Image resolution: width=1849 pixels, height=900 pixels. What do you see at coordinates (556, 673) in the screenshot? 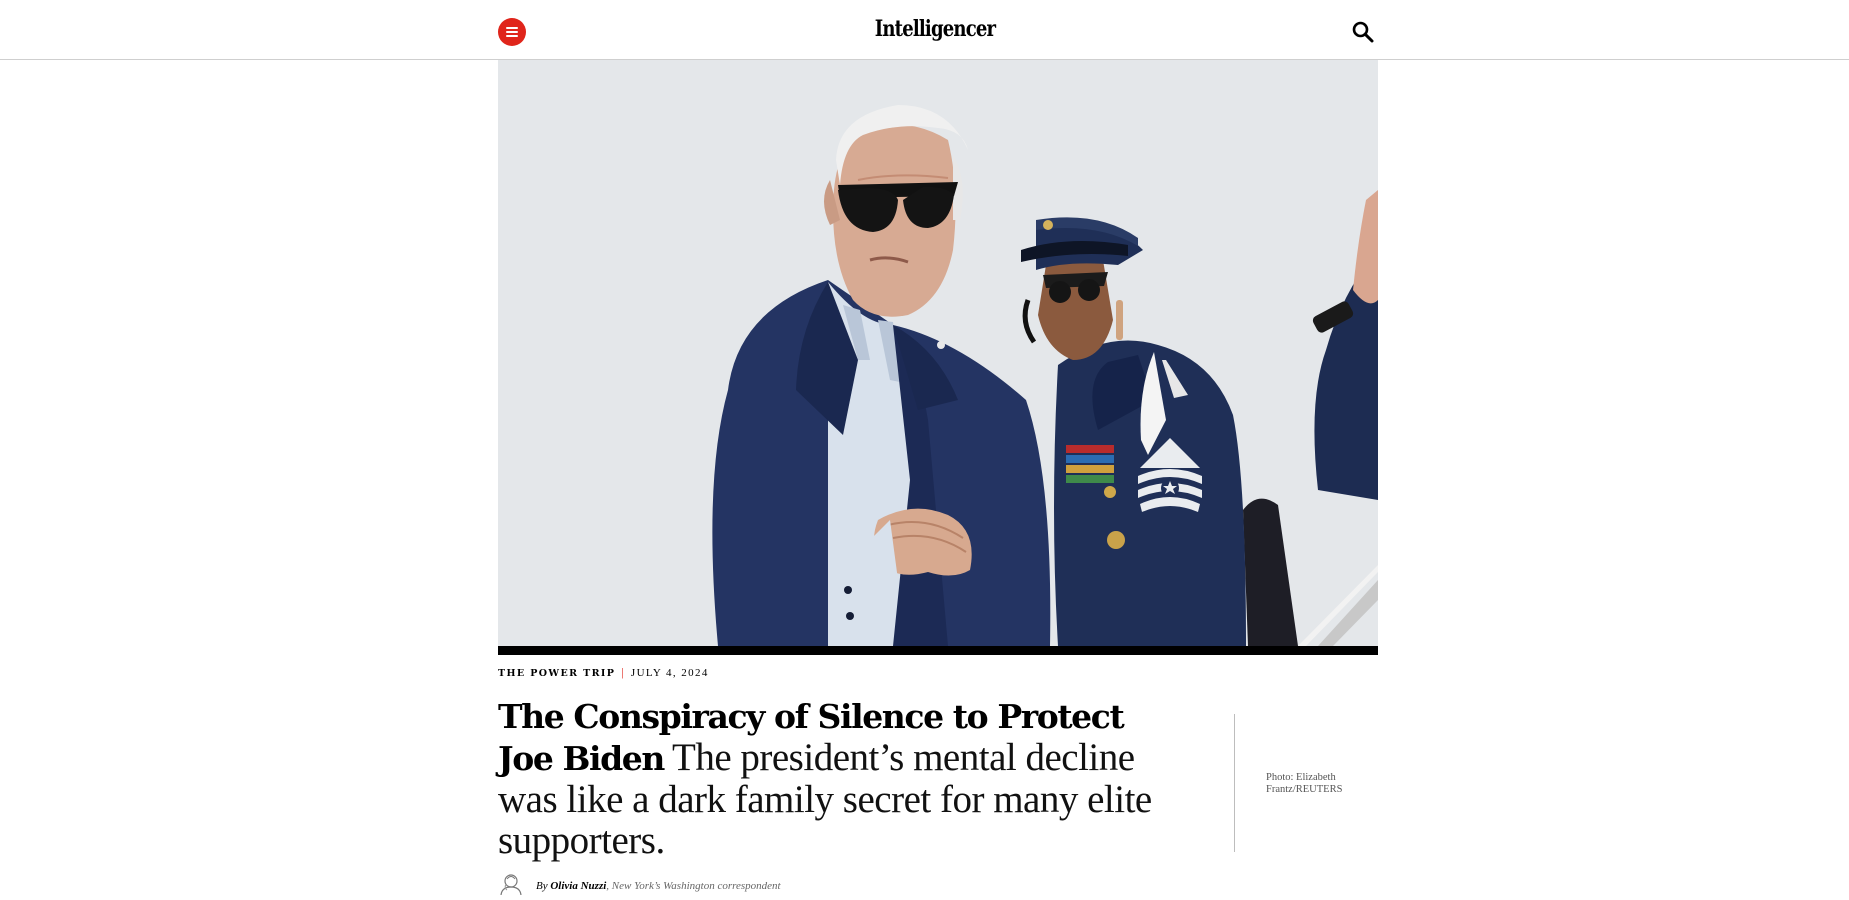
I see `rubric-link: THE POWER TRIP` at bounding box center [556, 673].